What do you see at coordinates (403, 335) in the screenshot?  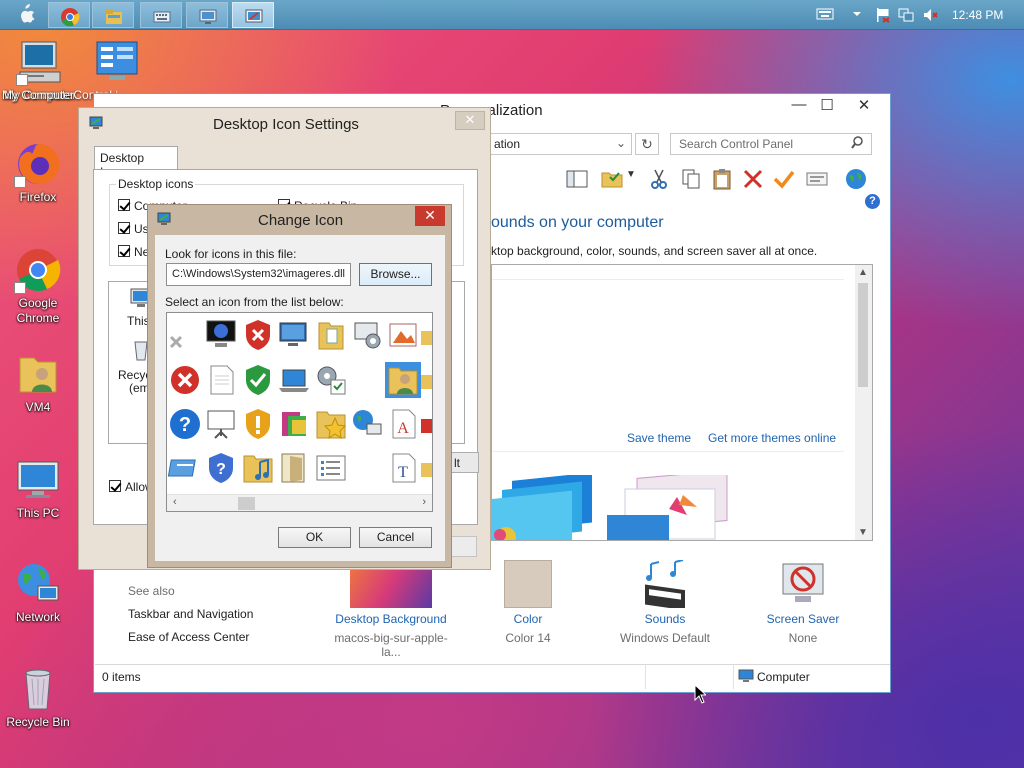 I see `picture-icon` at bounding box center [403, 335].